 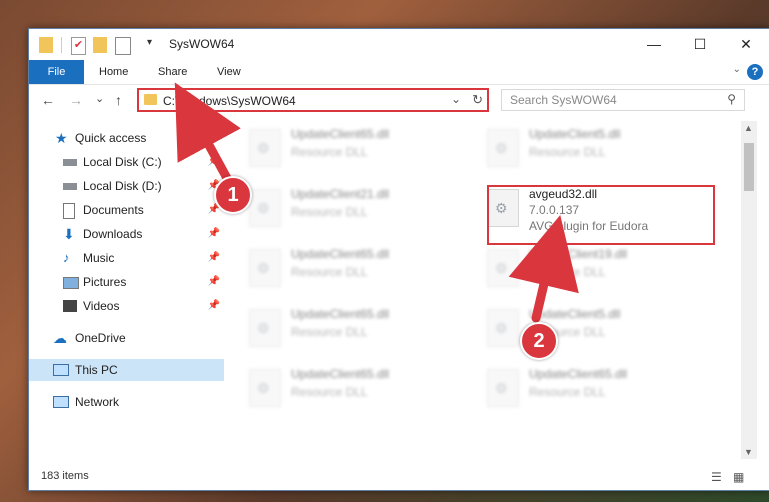 I want to click on scrollbar-thumb, so click(x=749, y=167).